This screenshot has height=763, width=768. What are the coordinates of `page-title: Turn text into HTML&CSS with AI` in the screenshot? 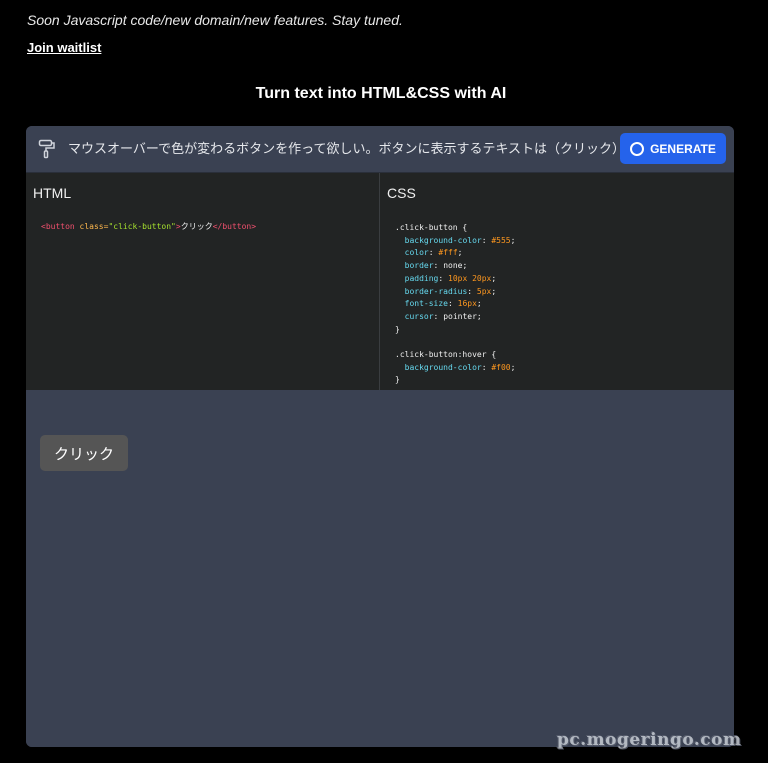 It's located at (381, 93).